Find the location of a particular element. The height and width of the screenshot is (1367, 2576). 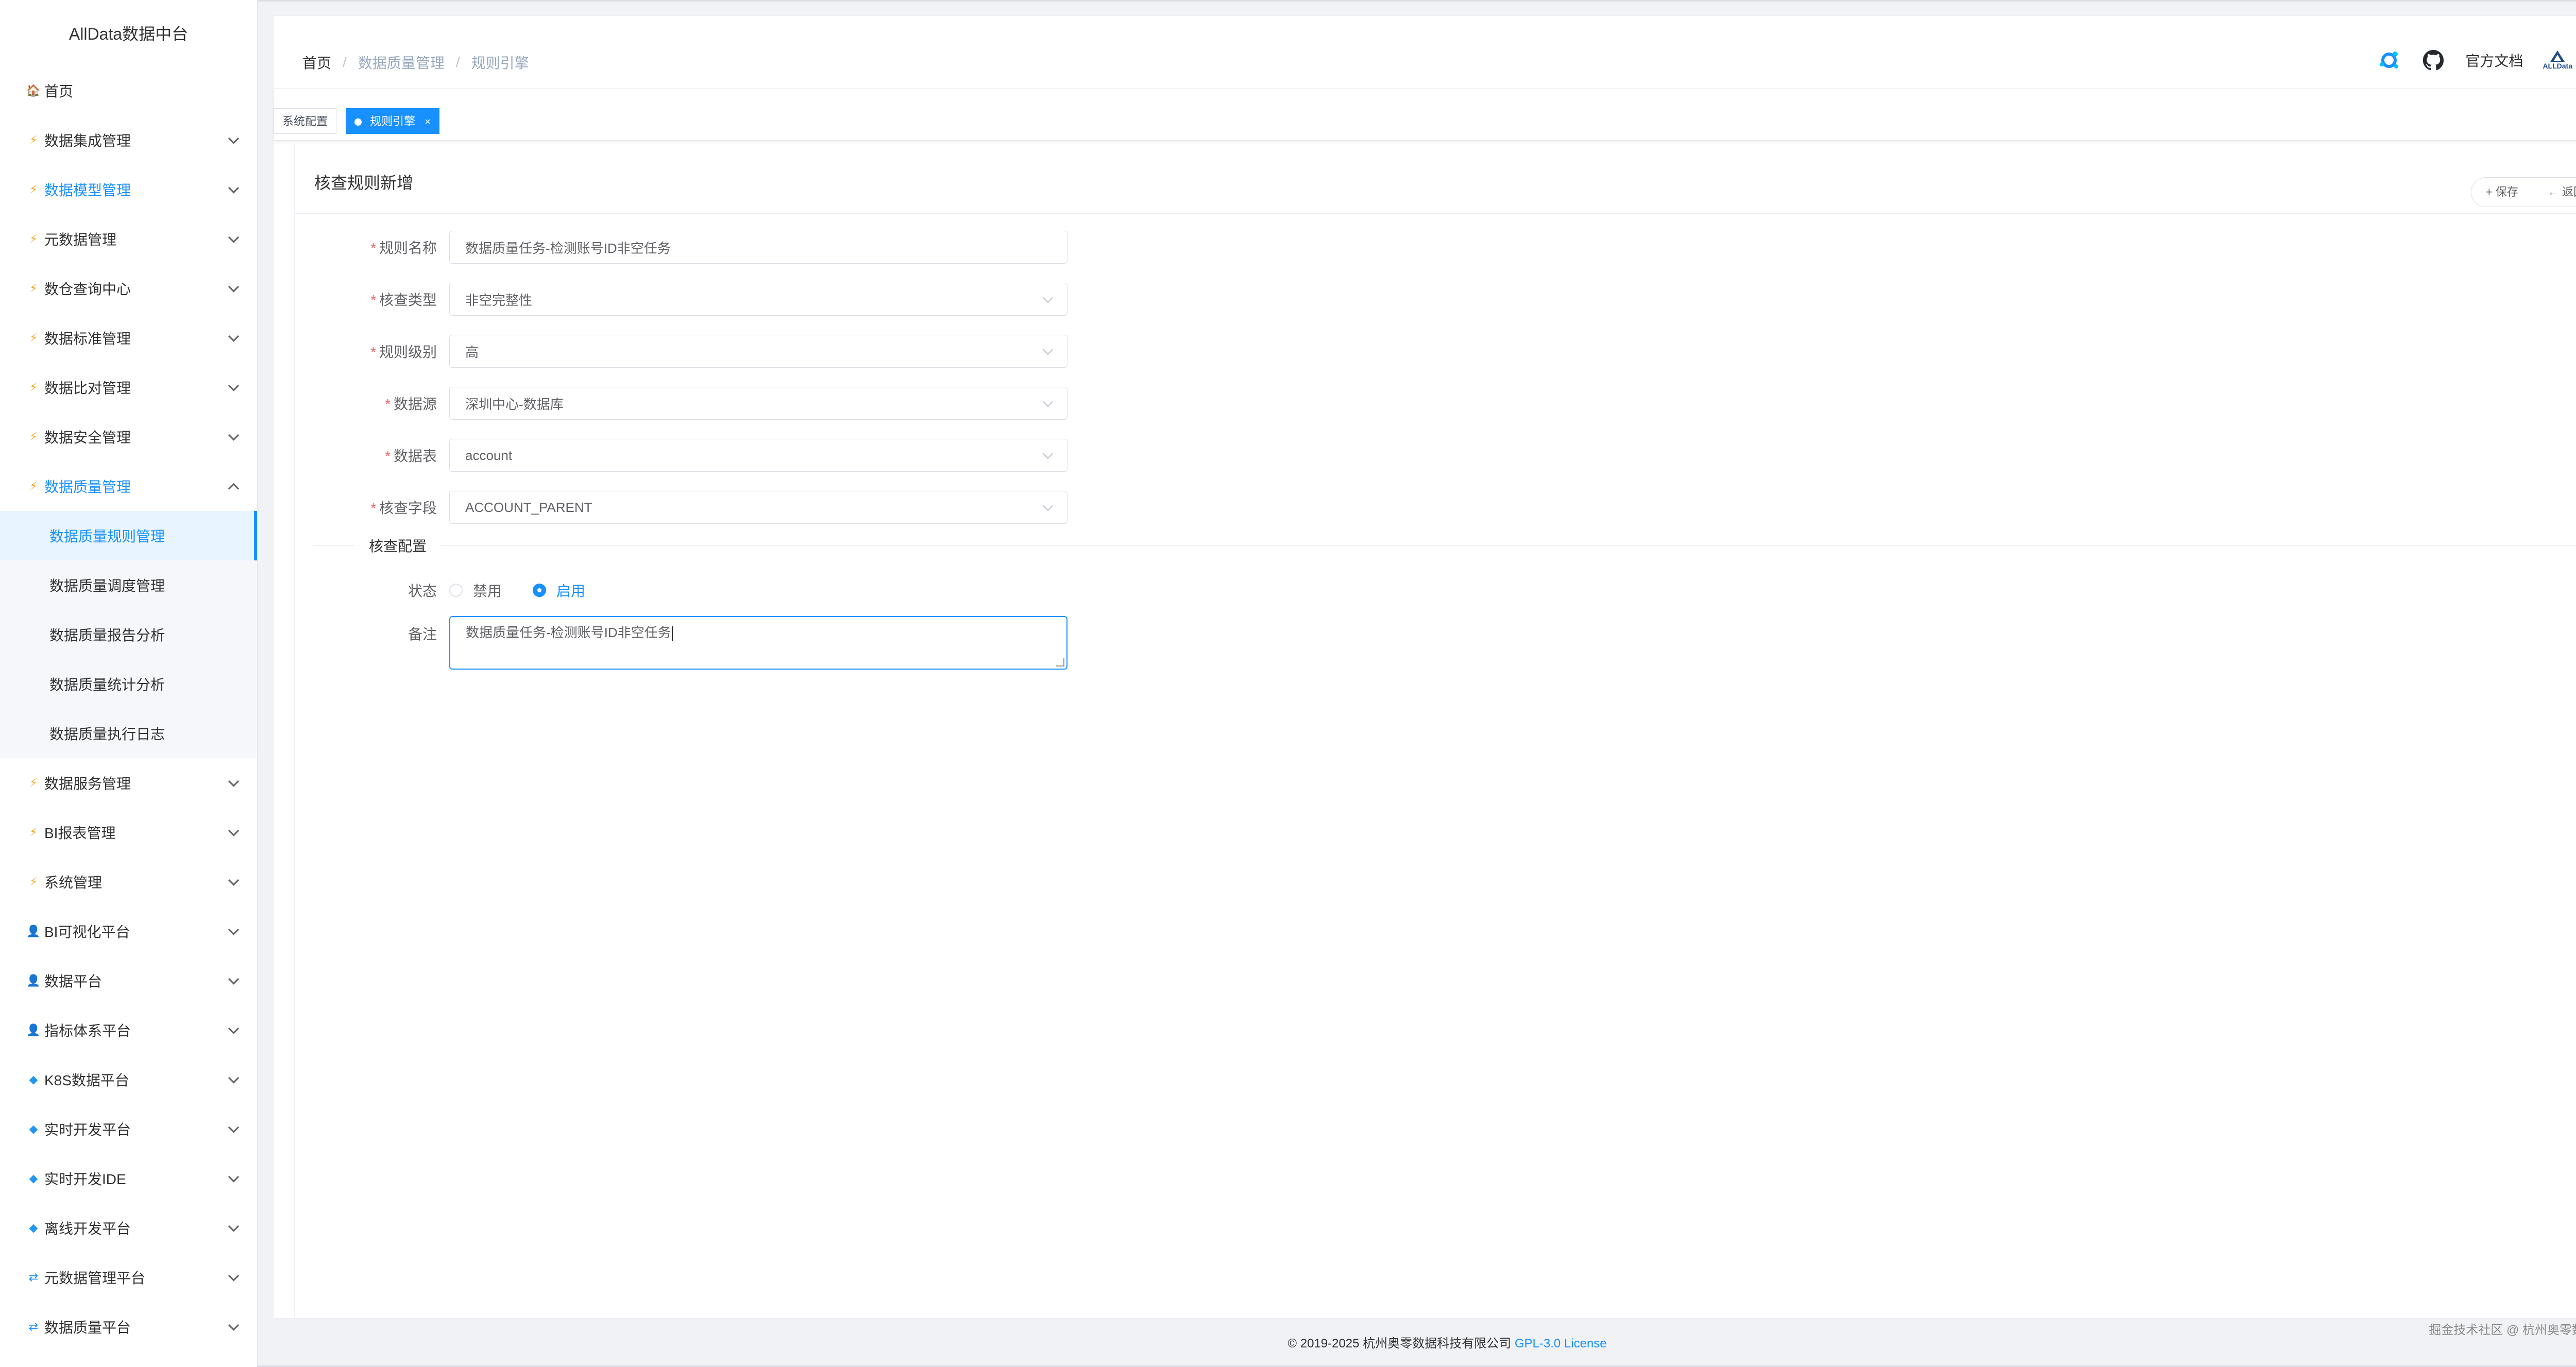

docs-link: 官方文档 is located at coordinates (2494, 61).